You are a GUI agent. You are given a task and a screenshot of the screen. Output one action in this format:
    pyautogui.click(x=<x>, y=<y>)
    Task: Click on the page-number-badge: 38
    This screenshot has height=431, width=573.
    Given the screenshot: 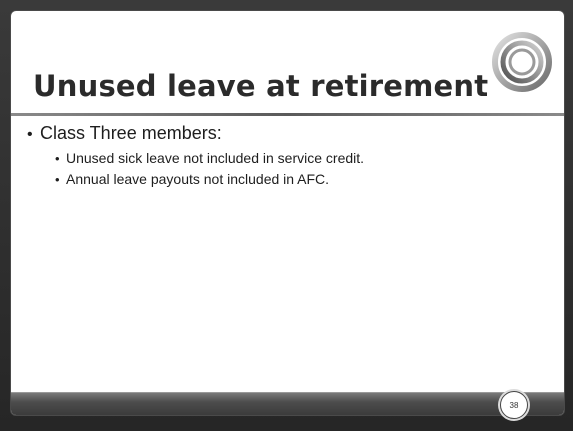 What is the action you would take?
    pyautogui.click(x=514, y=405)
    